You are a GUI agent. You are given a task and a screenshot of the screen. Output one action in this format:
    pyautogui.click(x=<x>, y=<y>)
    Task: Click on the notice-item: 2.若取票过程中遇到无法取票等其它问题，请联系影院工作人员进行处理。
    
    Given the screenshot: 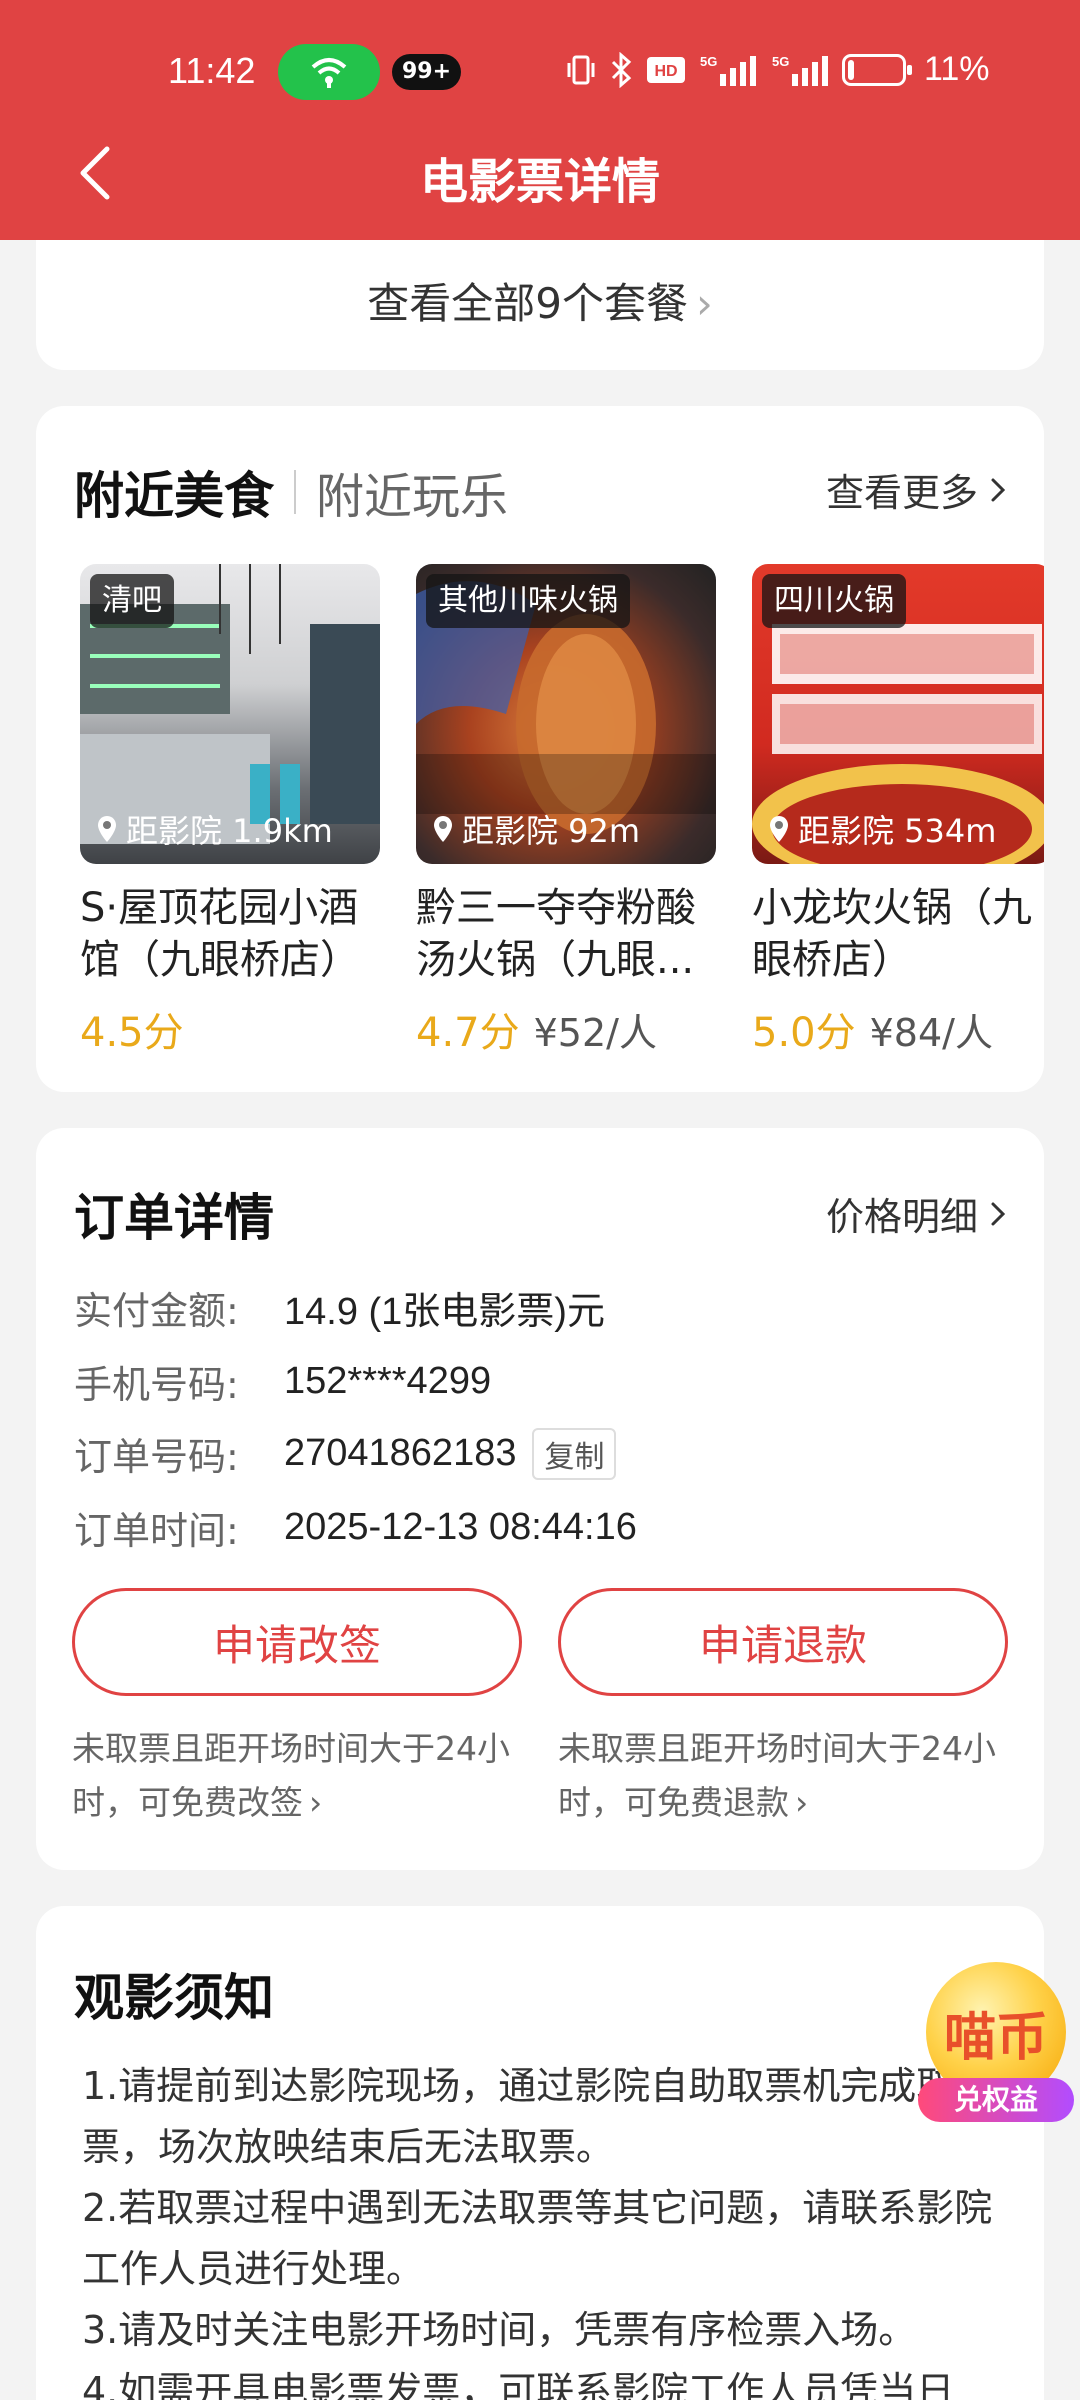 What is the action you would take?
    pyautogui.click(x=537, y=2238)
    